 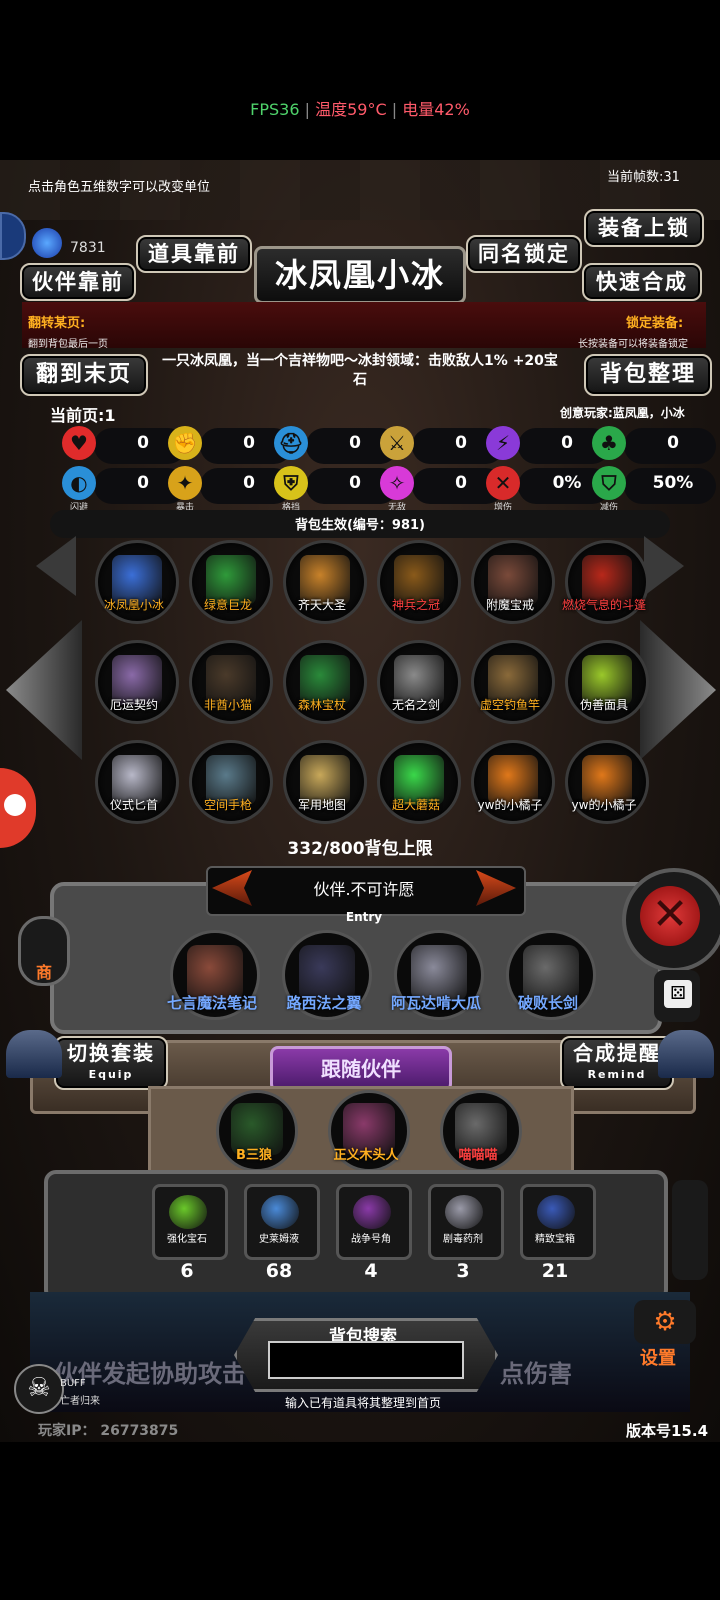 I want to click on helmet-right-icon, so click(x=686, y=1054).